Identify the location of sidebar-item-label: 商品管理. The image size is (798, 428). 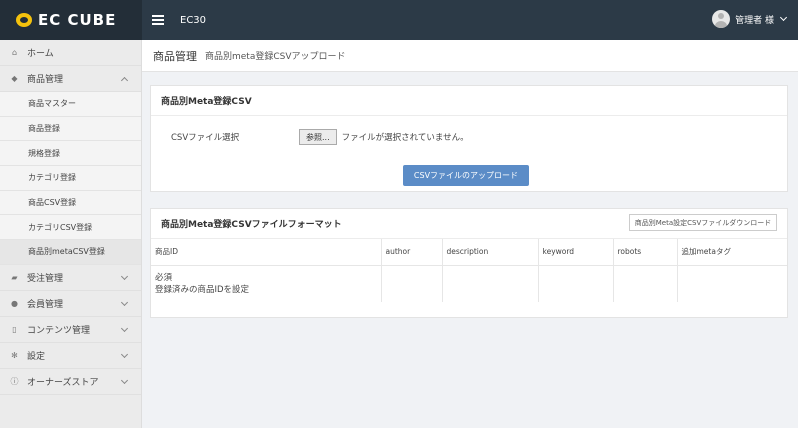
(45, 80).